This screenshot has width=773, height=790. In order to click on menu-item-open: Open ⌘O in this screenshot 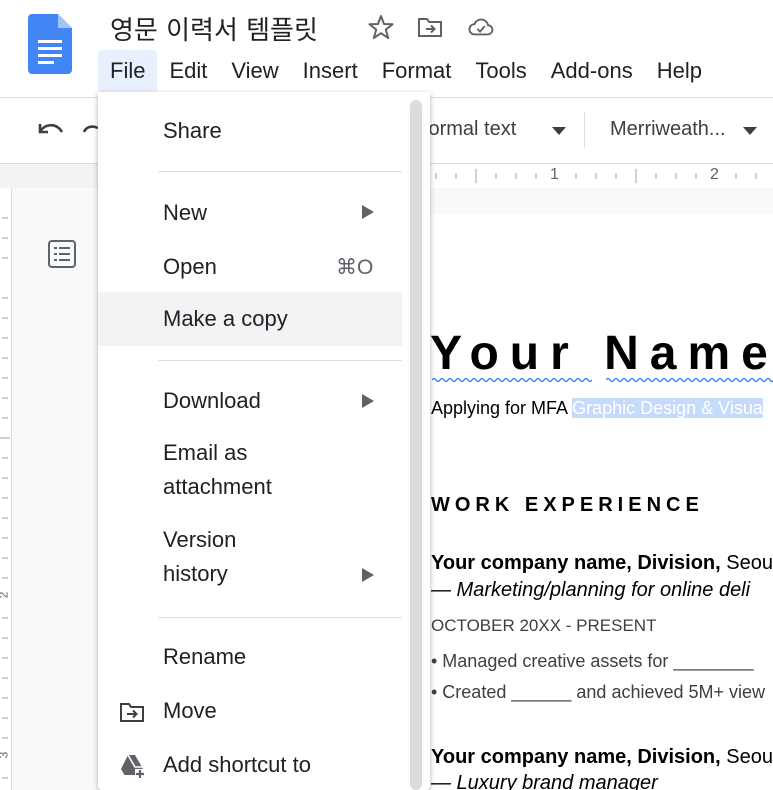, I will do `click(250, 267)`.